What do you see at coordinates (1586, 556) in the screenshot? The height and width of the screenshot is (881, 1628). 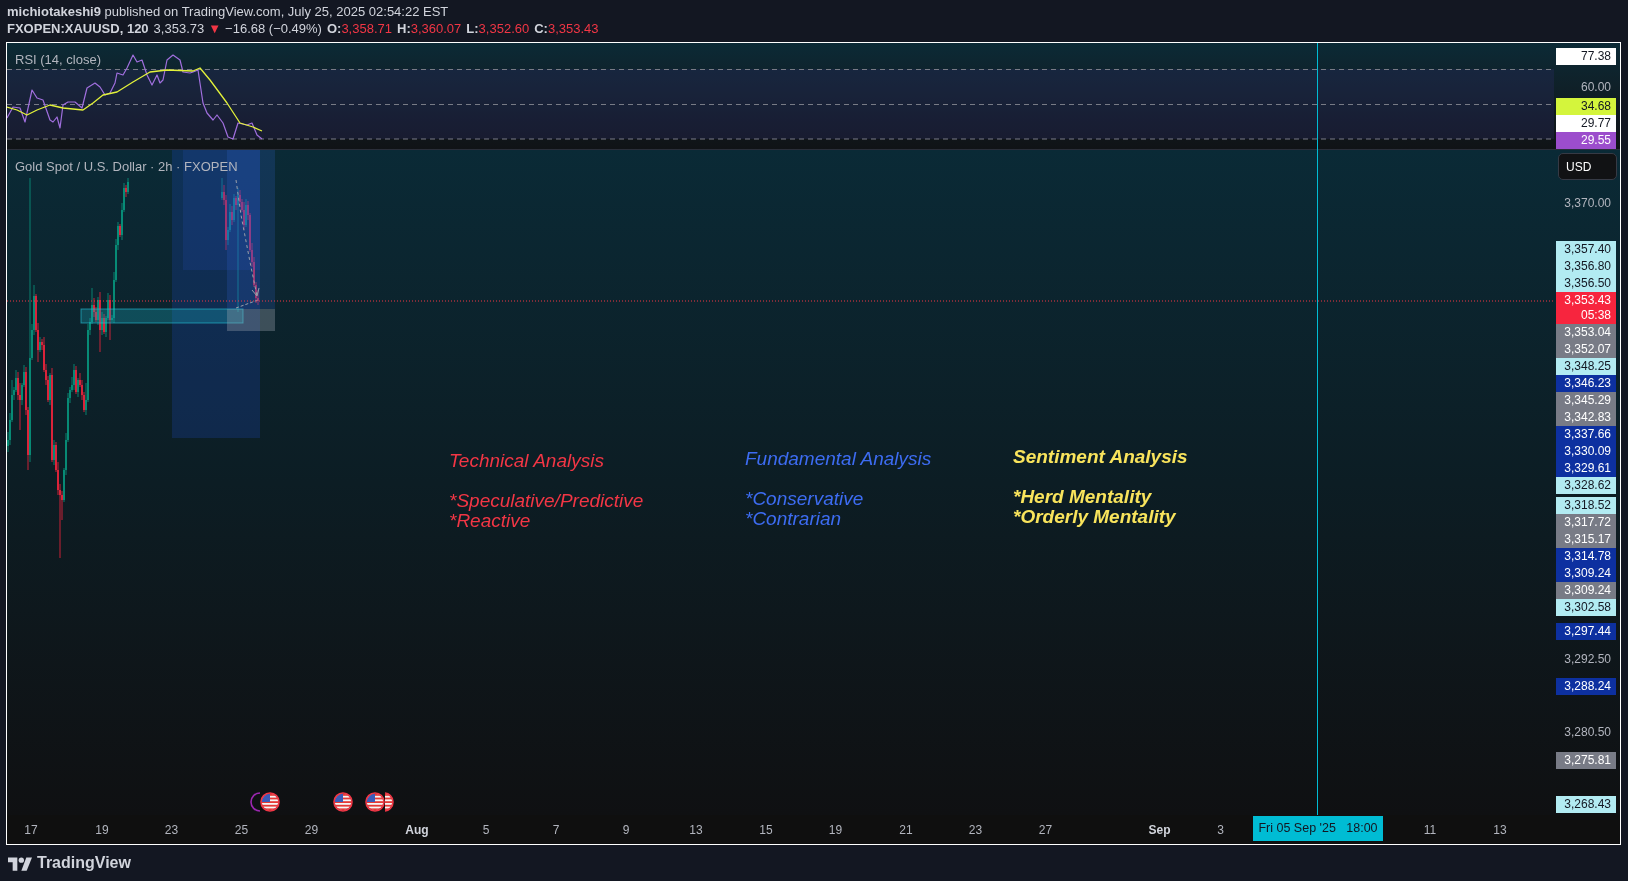 I see `price-label: 3,314.78` at bounding box center [1586, 556].